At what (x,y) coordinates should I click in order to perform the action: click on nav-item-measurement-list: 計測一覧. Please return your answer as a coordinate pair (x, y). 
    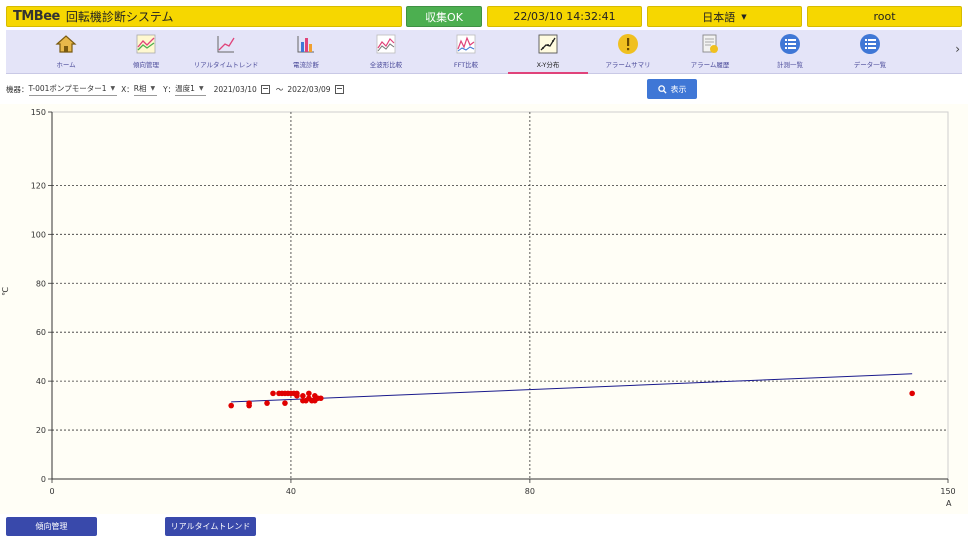
    Looking at the image, I should click on (790, 52).